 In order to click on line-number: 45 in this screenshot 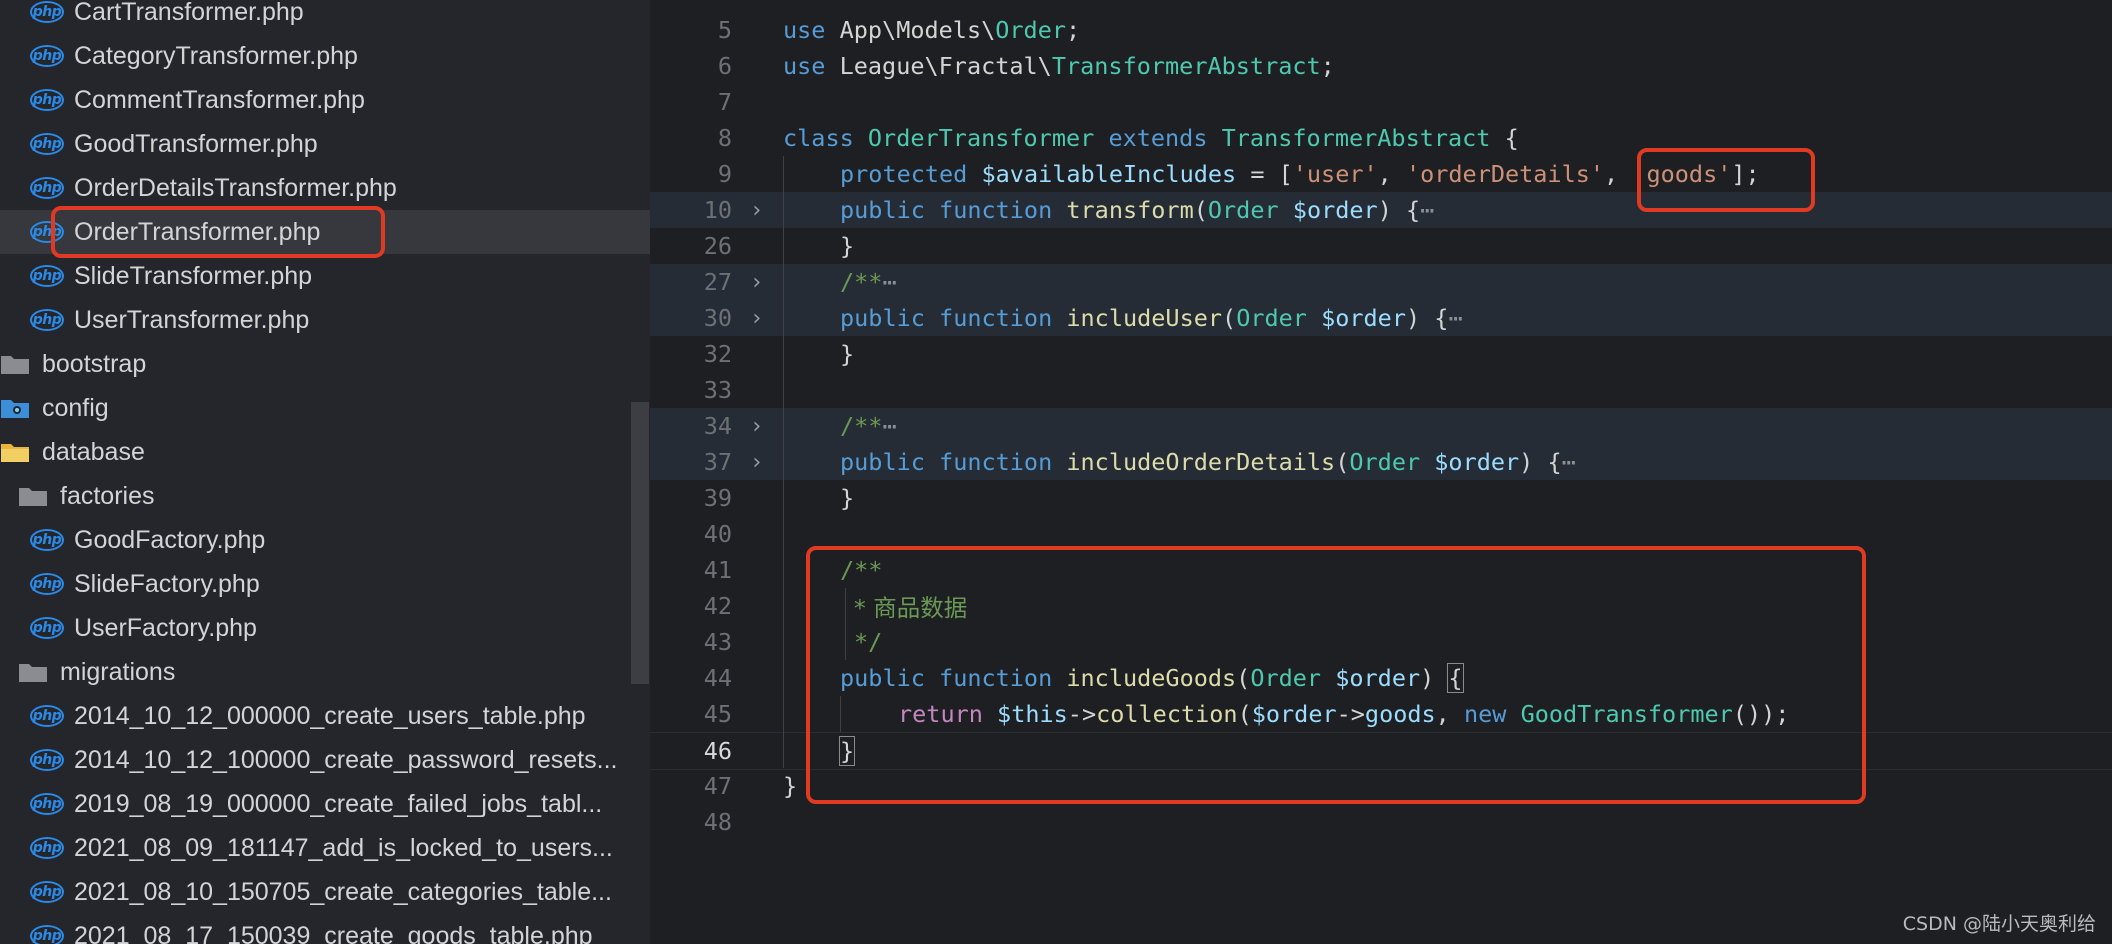, I will do `click(717, 714)`.